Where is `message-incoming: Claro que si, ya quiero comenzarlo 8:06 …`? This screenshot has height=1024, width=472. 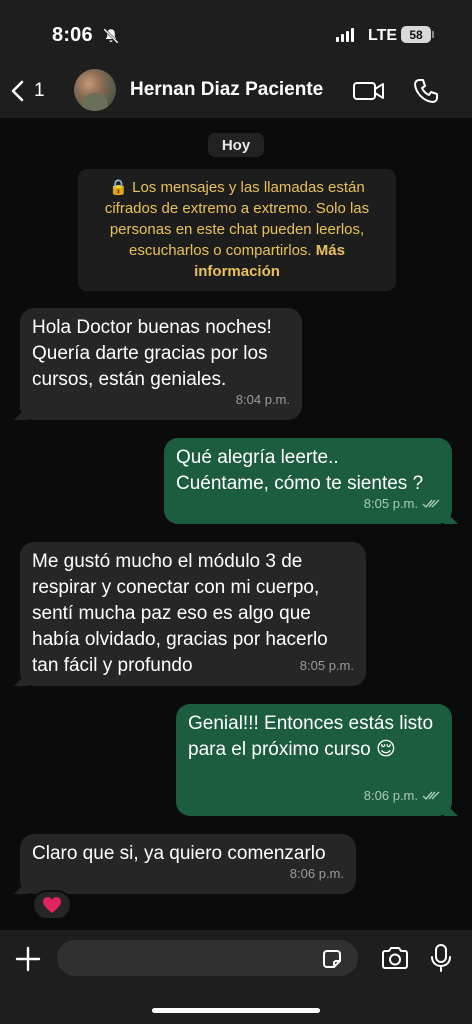
message-incoming: Claro que si, ya quiero comenzarlo 8:06 … is located at coordinates (188, 864).